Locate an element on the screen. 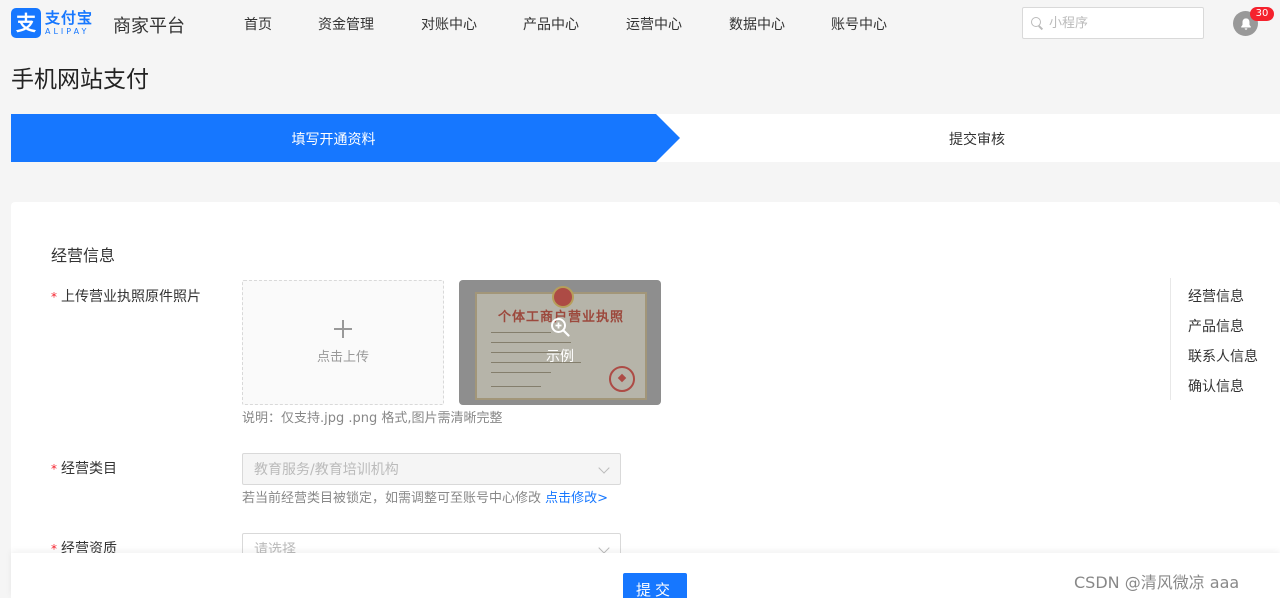 This screenshot has width=1280, height=598. search-input is located at coordinates (1119, 23).